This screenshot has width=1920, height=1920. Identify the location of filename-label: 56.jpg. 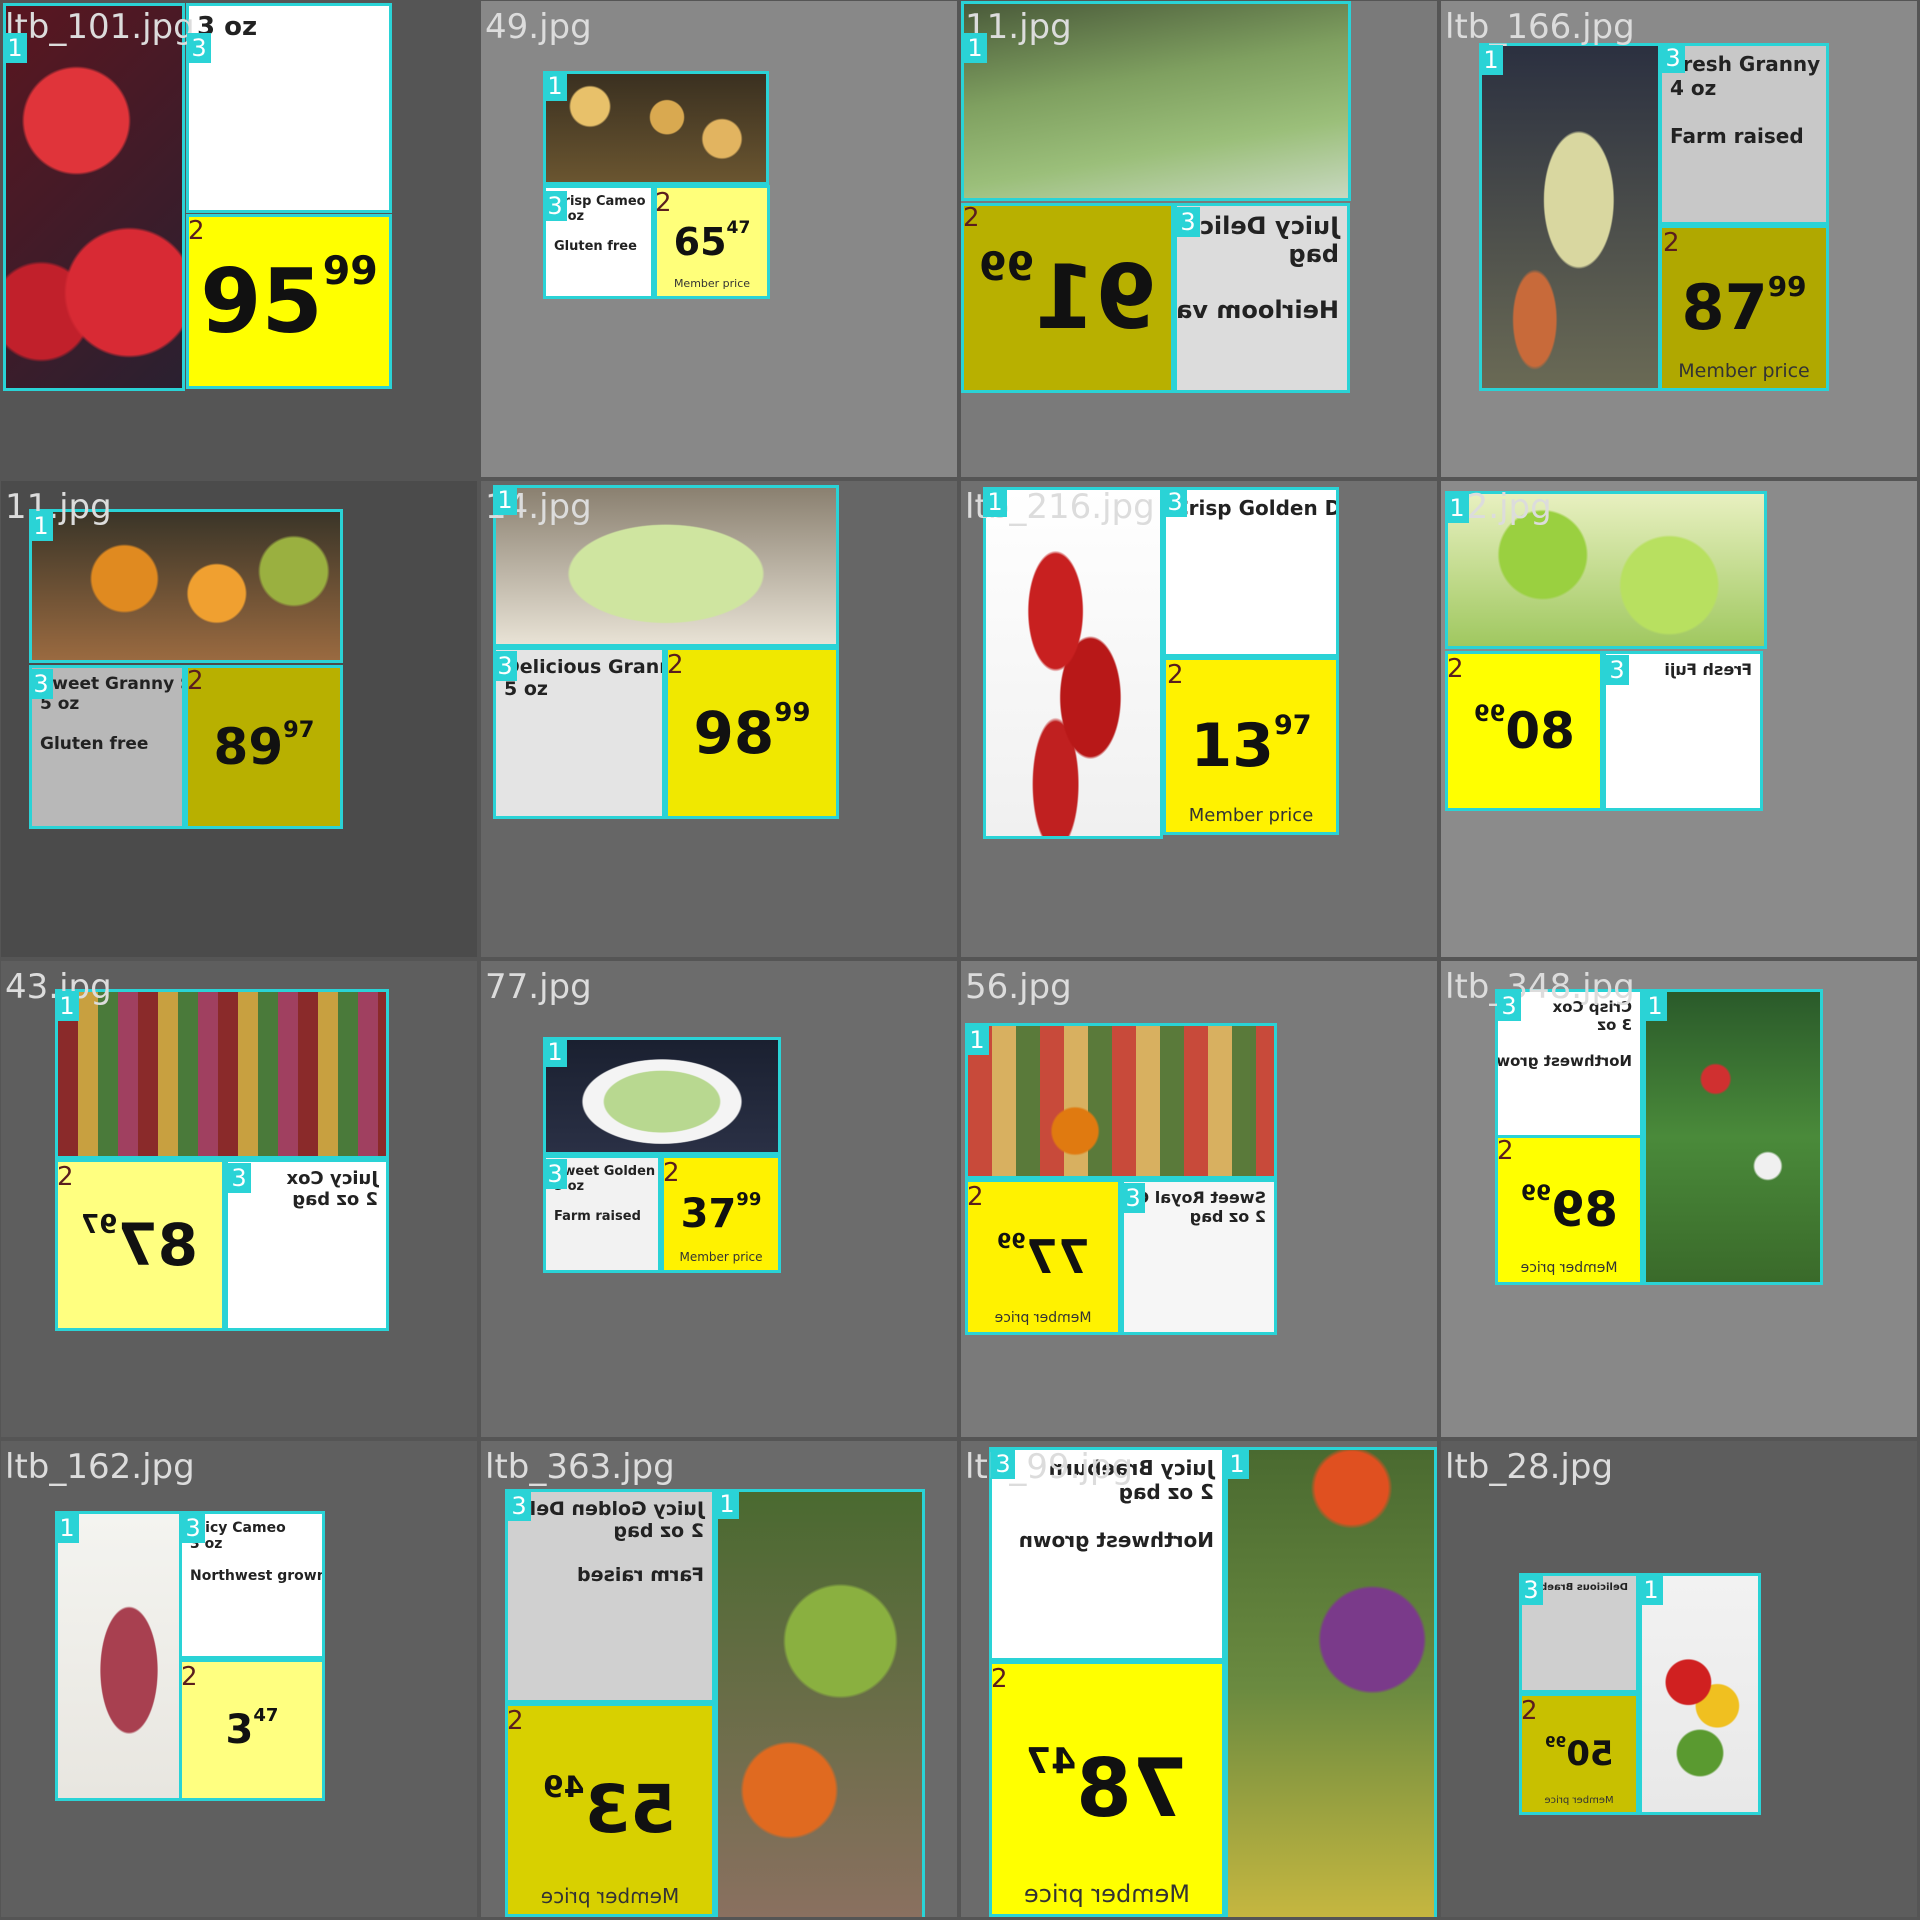
(1018, 987).